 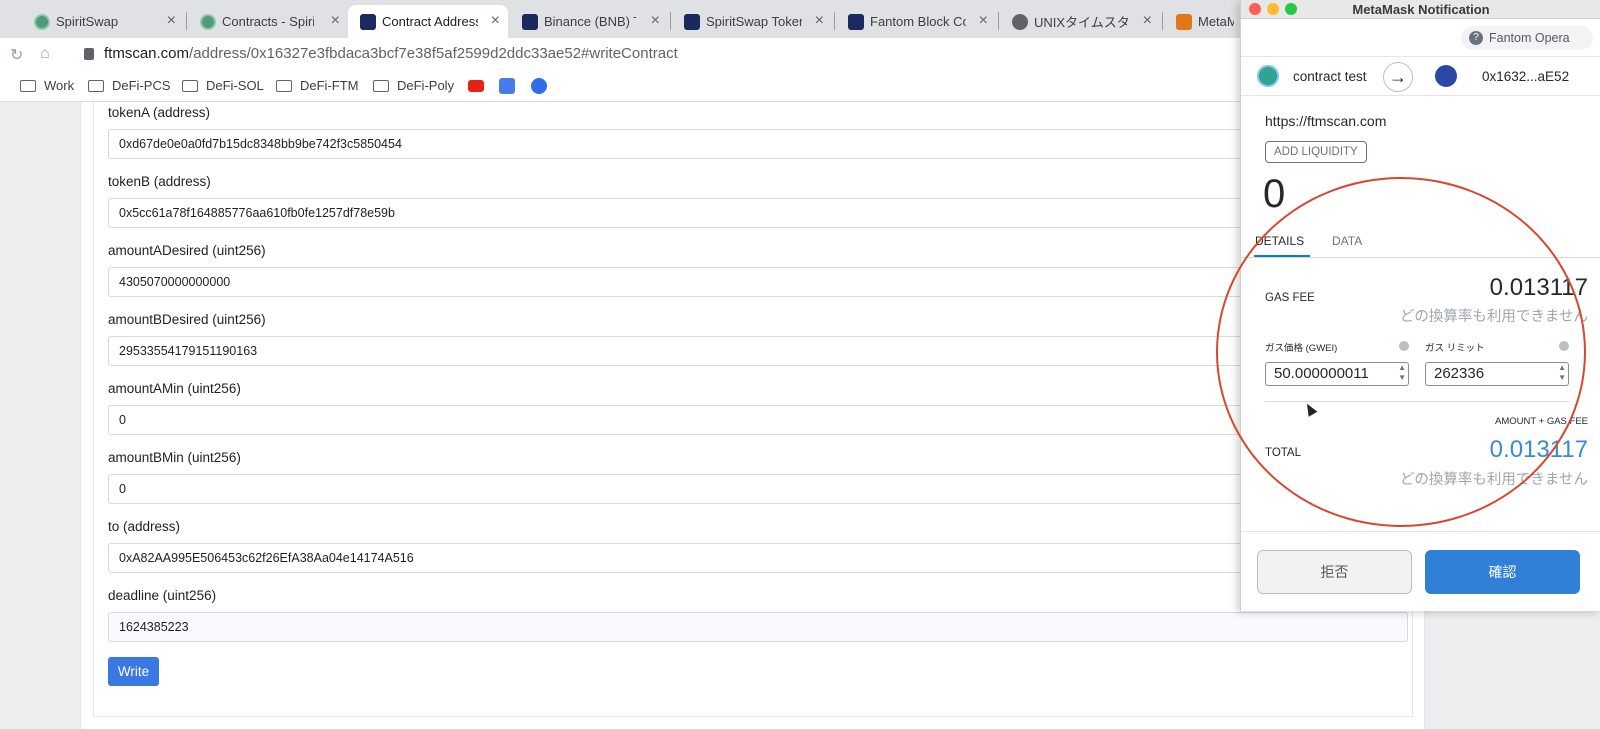 I want to click on bookmark-label: DeFi-Poly, so click(x=426, y=85).